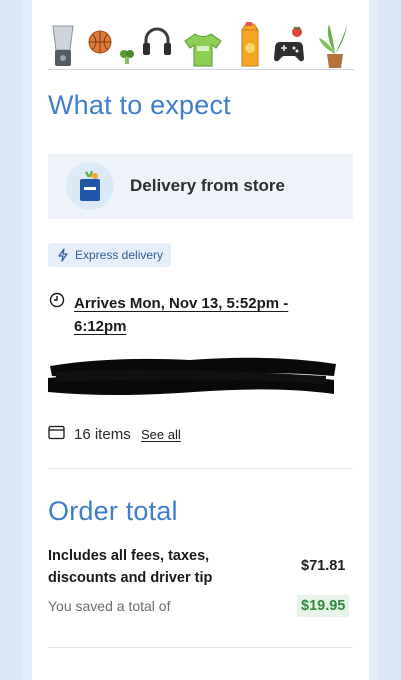  Describe the element at coordinates (333, 46) in the screenshot. I see `plant-icon` at that location.